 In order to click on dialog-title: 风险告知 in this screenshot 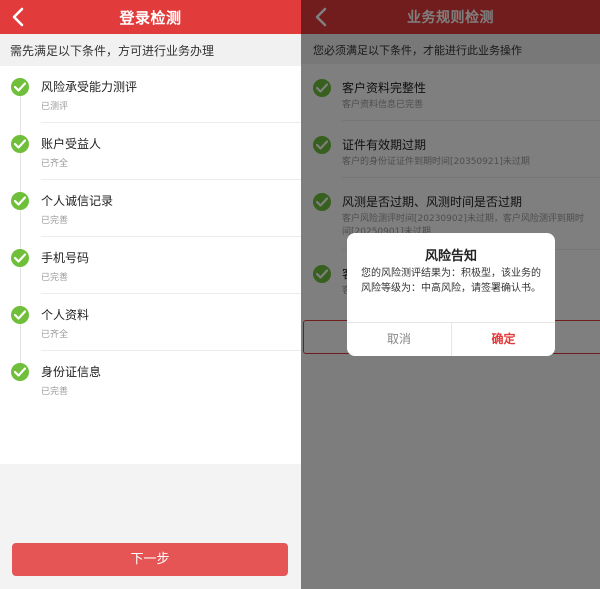, I will do `click(450, 256)`.